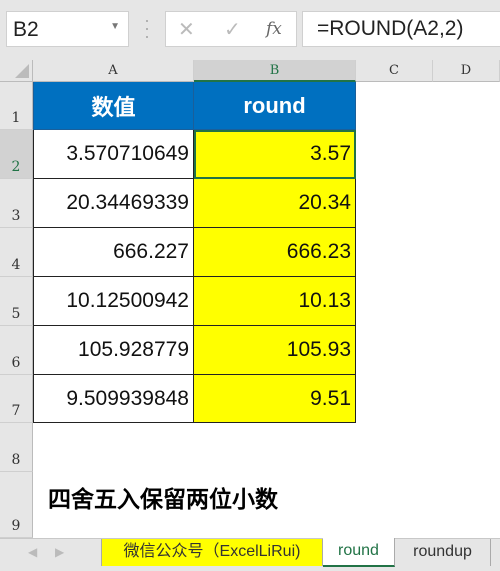  What do you see at coordinates (275, 203) in the screenshot?
I see `round-cell-b3: 20.34` at bounding box center [275, 203].